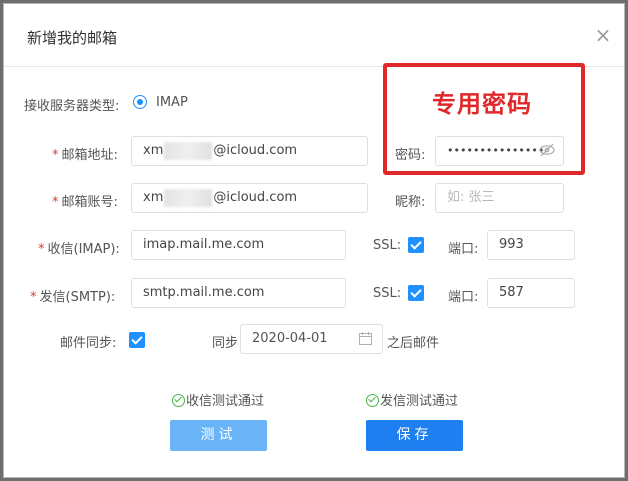 The image size is (628, 481). Describe the element at coordinates (140, 102) in the screenshot. I see `radio-selected-icon` at that location.